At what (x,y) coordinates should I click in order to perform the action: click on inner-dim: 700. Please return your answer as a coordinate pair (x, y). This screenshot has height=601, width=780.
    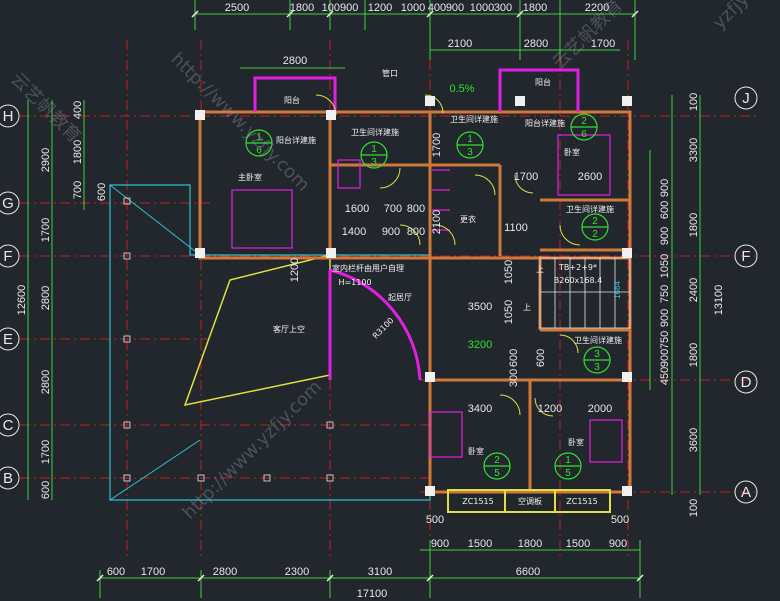
    Looking at the image, I should click on (393, 209).